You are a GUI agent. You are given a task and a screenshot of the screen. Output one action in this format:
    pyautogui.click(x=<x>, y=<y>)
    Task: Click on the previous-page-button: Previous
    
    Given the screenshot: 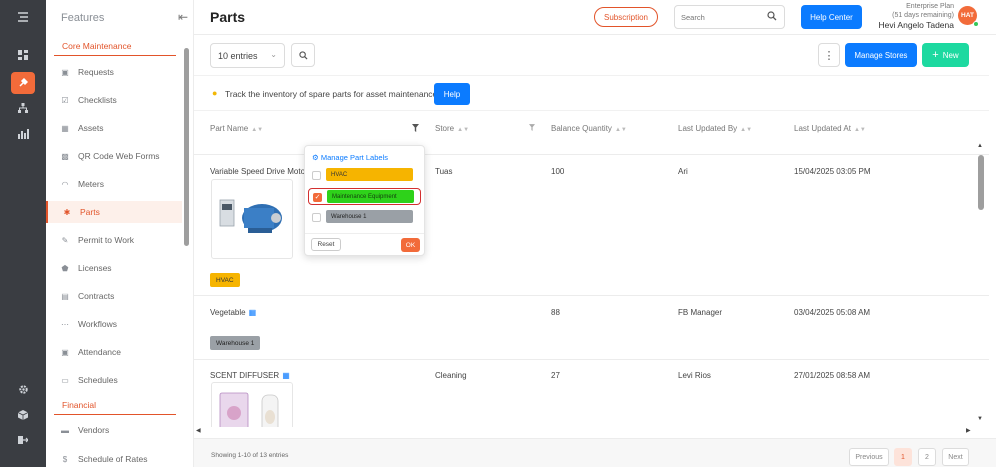 What is the action you would take?
    pyautogui.click(x=869, y=457)
    